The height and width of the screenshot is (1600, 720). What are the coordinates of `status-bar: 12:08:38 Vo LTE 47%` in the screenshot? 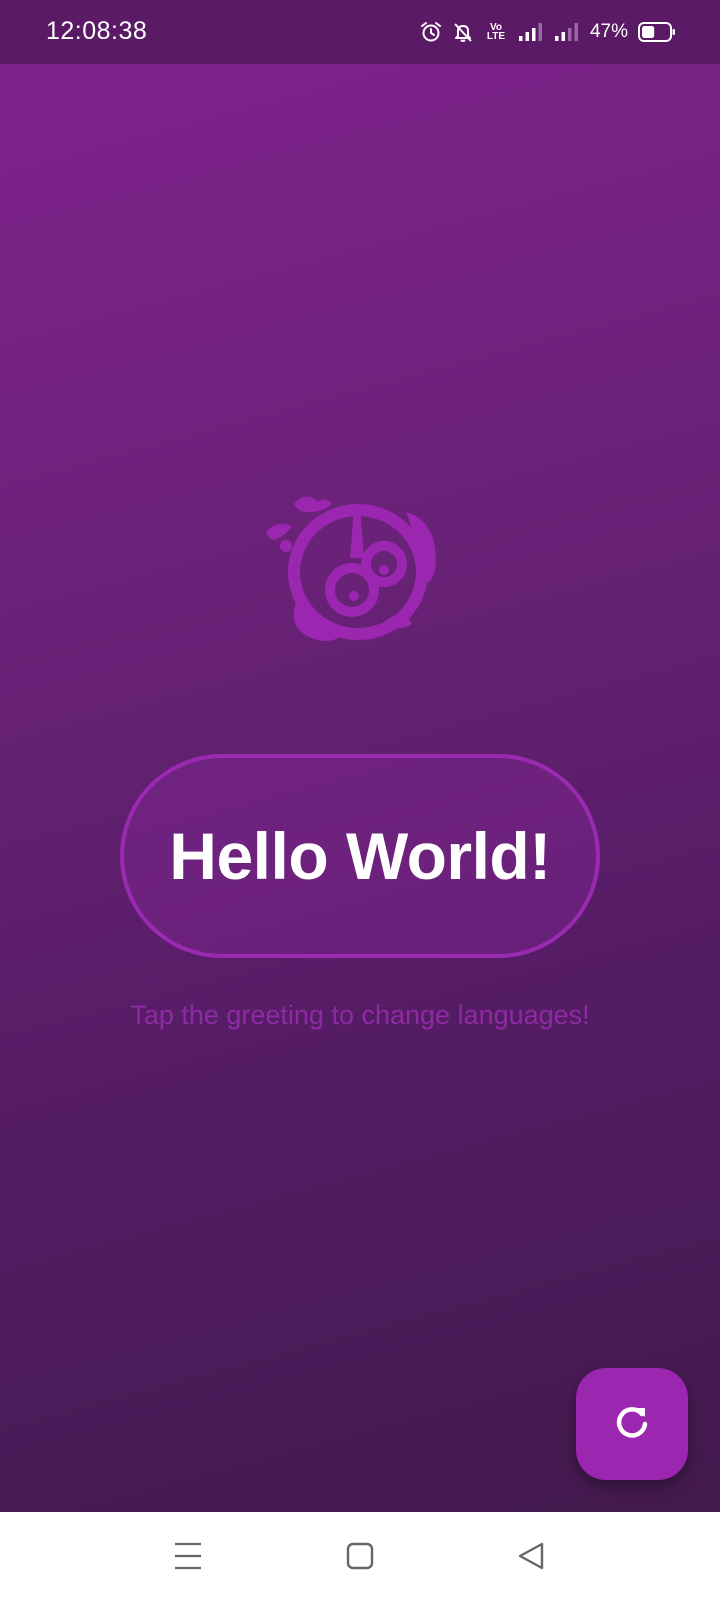 It's located at (360, 32).